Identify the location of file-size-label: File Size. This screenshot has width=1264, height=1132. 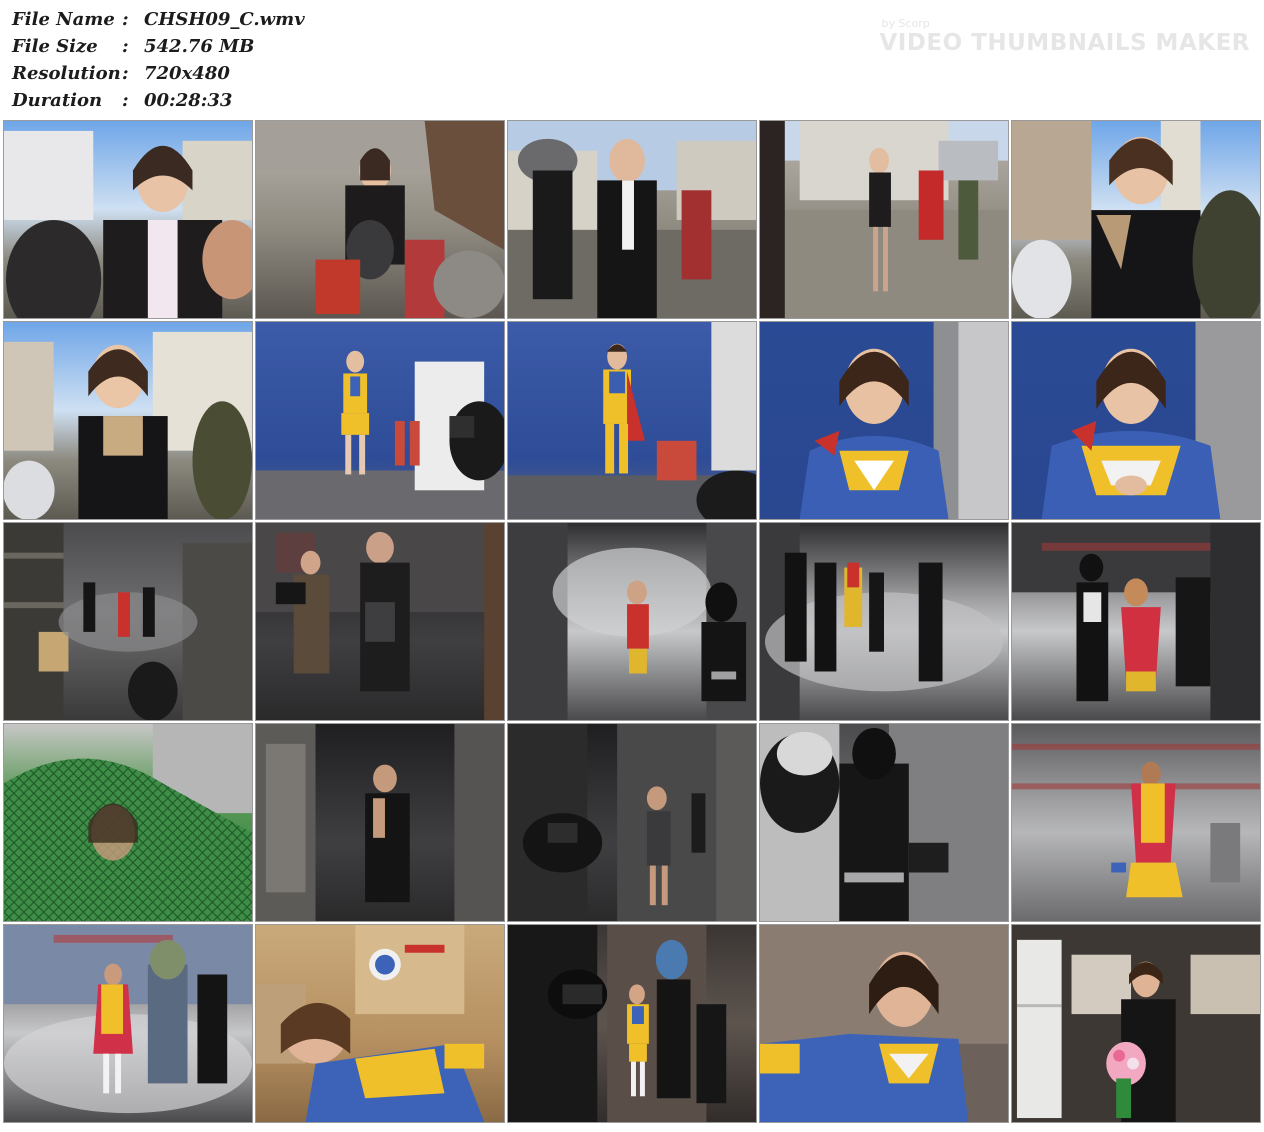
(55, 46).